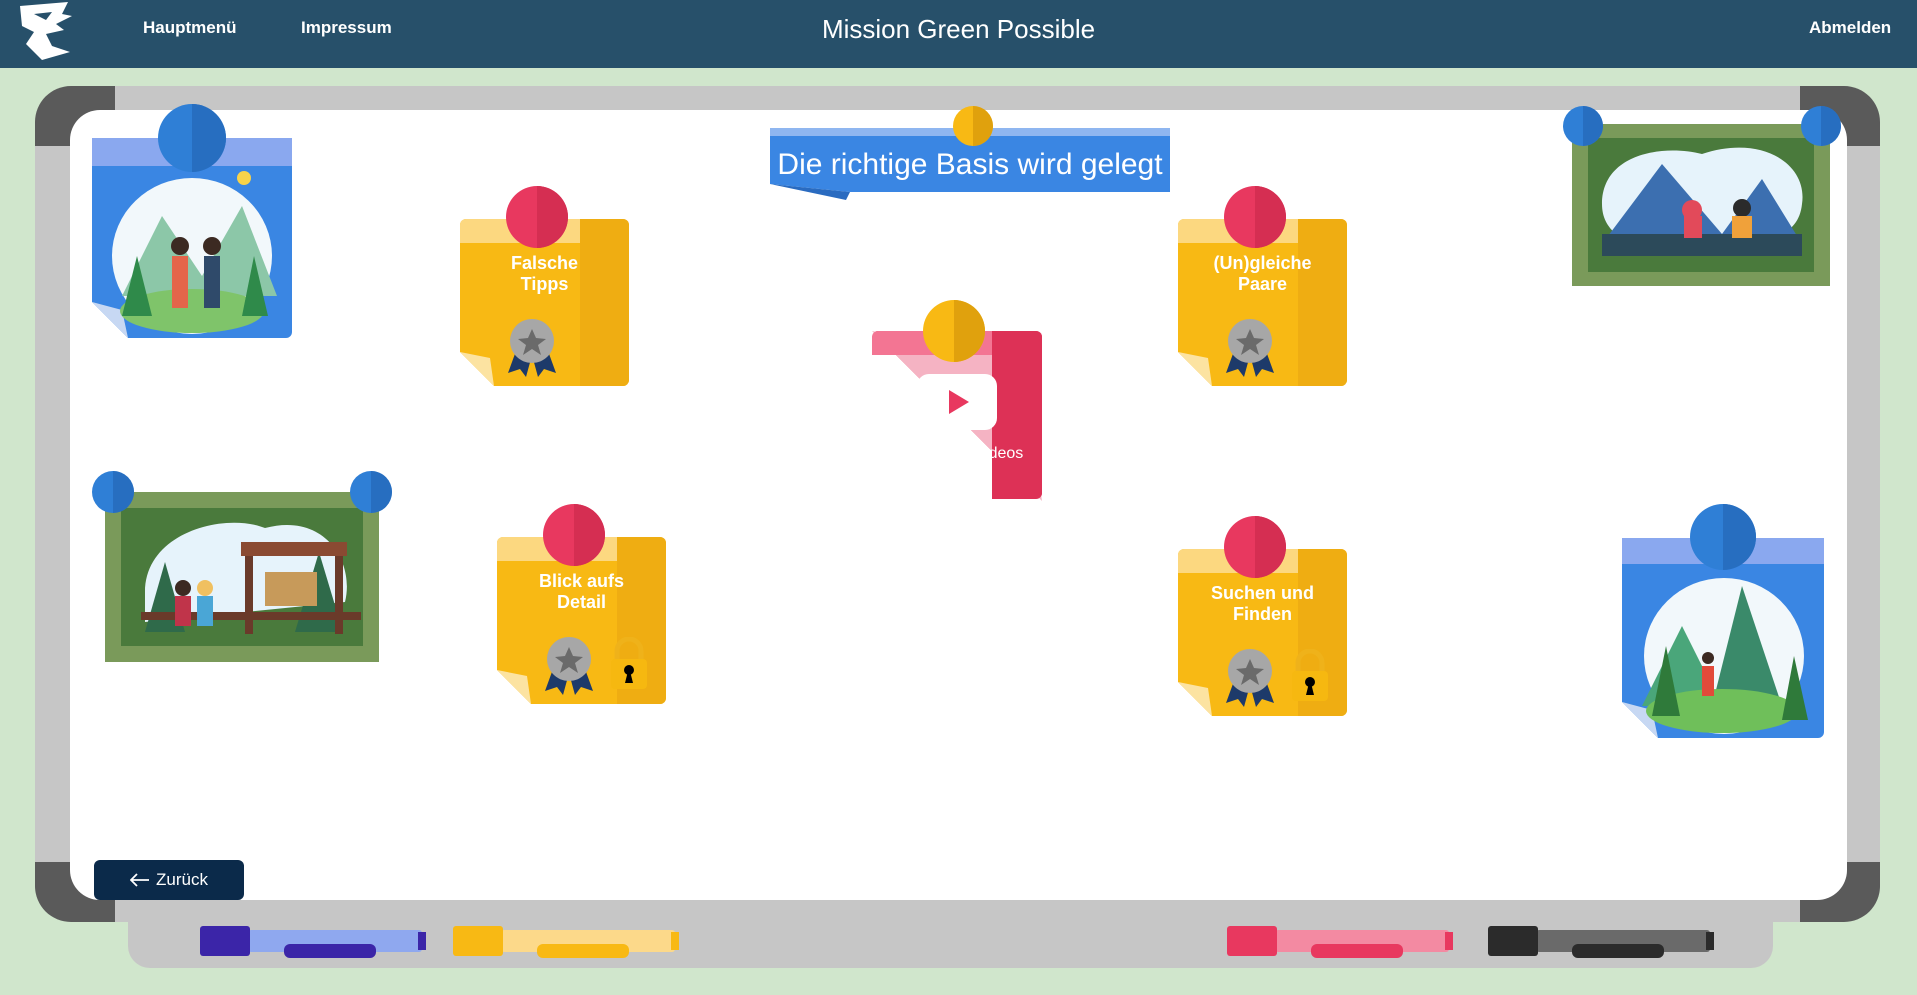 This screenshot has height=995, width=1917. I want to click on task-label-line1: (Un)gleiche, so click(1262, 263).